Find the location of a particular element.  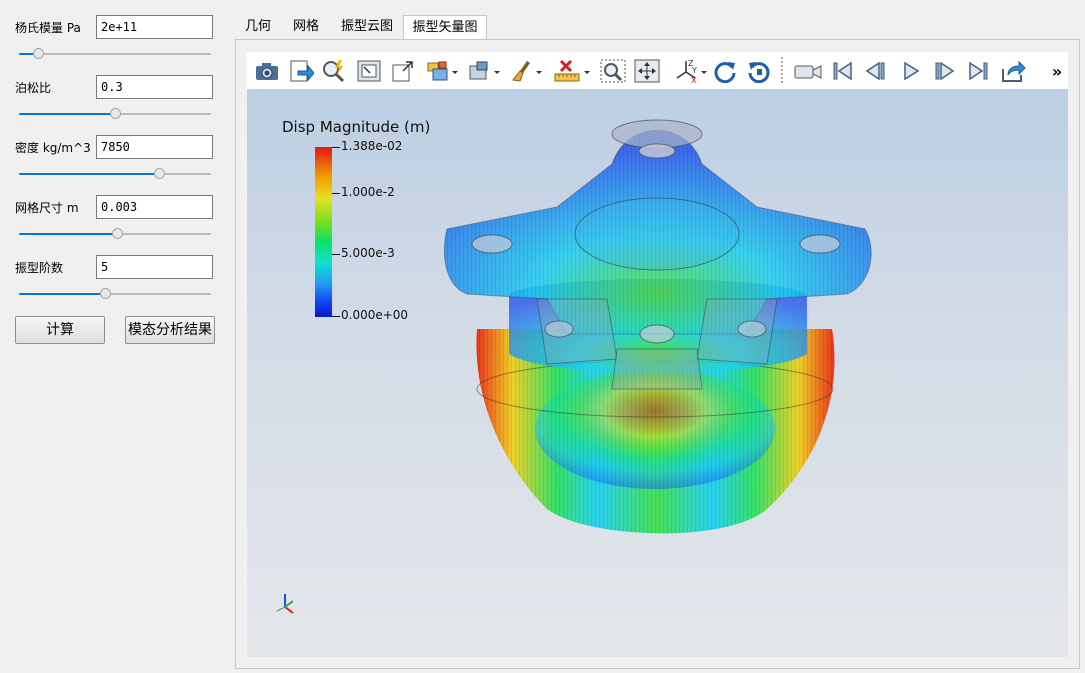

poisson-ratio-slider is located at coordinates (115, 114).